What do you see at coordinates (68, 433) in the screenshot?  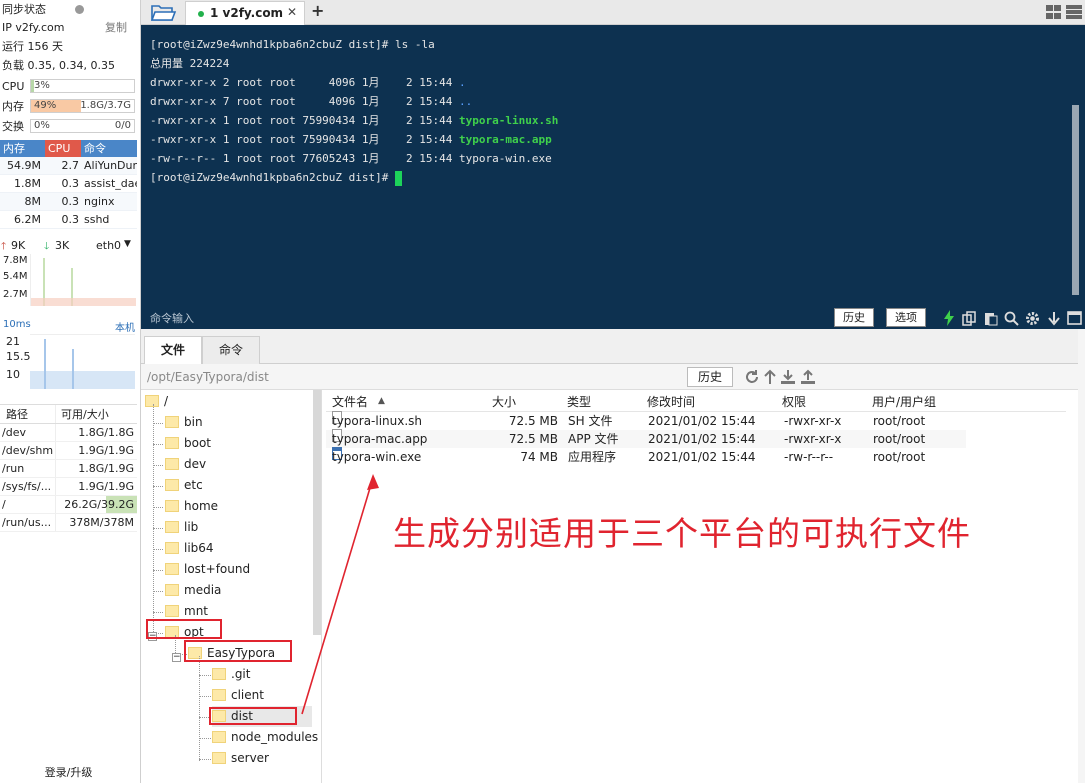 I see `disk-row: /dev 1.8G/1.8G` at bounding box center [68, 433].